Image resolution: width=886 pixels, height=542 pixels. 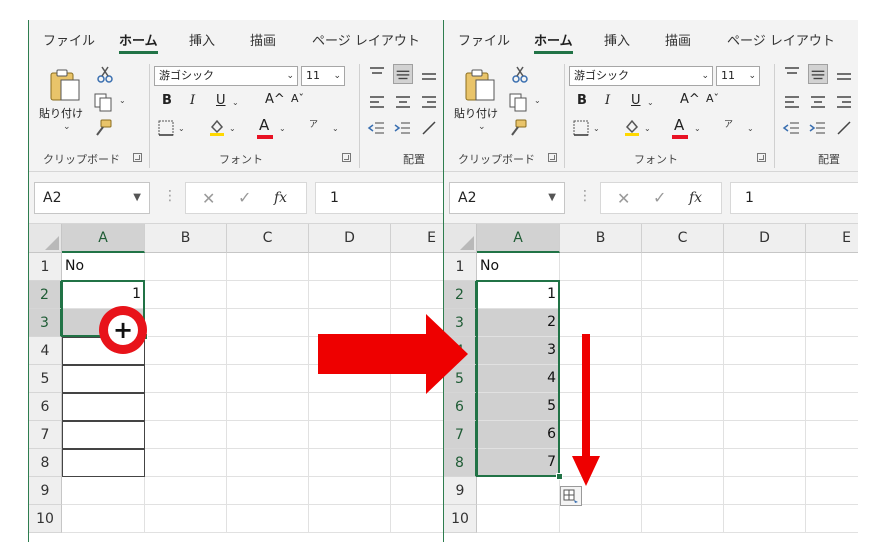 I want to click on cell-e1, so click(x=832, y=267).